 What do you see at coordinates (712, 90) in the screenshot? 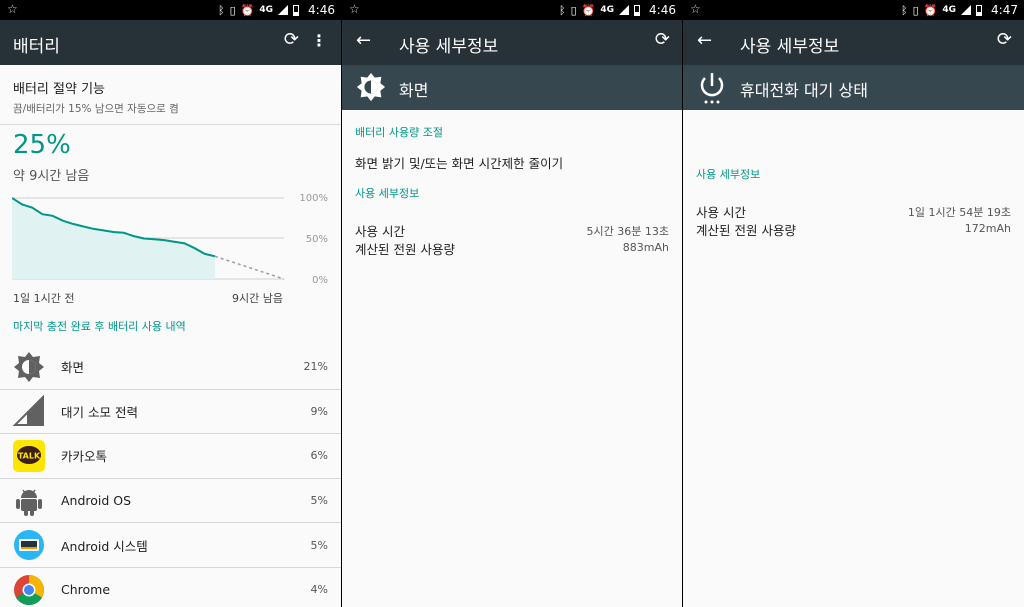
I see `power-icon` at bounding box center [712, 90].